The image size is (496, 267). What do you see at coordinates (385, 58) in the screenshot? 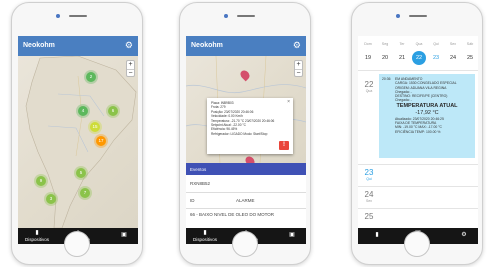
I see `week-day: 20` at bounding box center [385, 58].